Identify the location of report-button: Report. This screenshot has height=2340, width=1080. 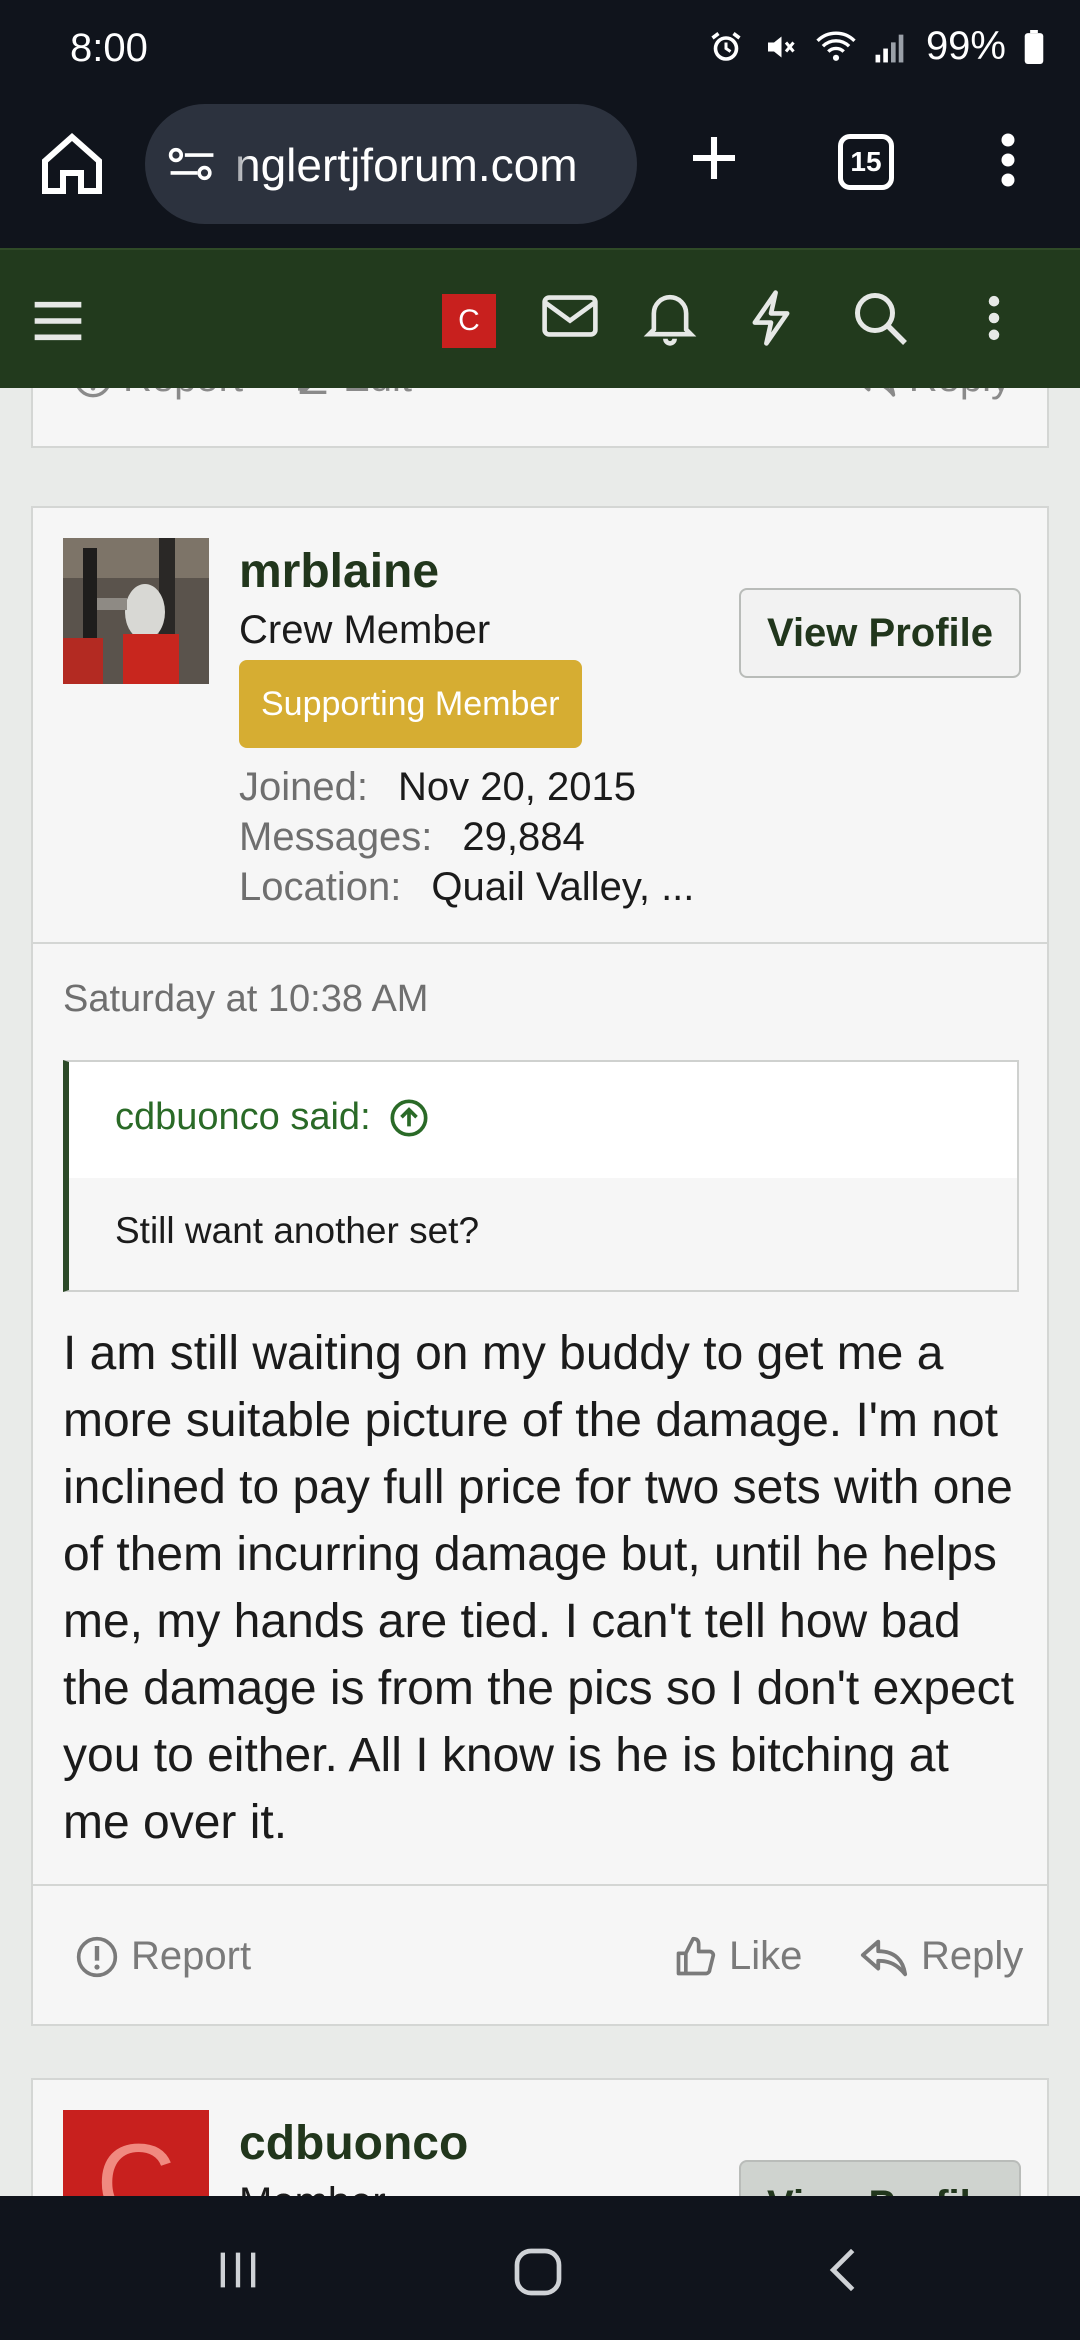
(163, 1956).